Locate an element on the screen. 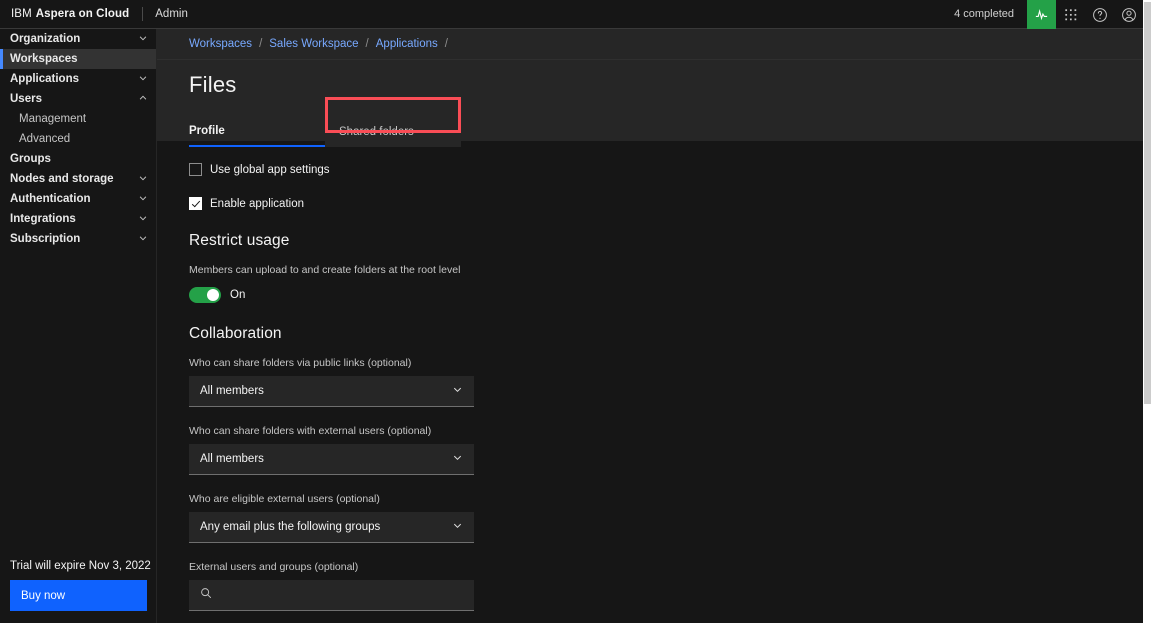  sidebar-item-nodes-and-storage: Nodes and storage is located at coordinates (78, 179).